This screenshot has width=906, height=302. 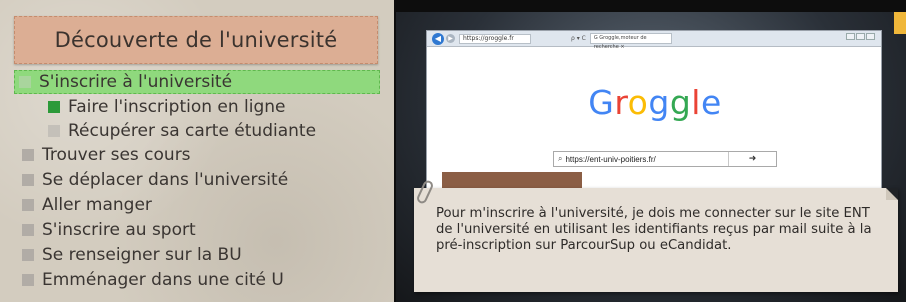 What do you see at coordinates (438, 38) in the screenshot?
I see `back-arrow-icon: ◀` at bounding box center [438, 38].